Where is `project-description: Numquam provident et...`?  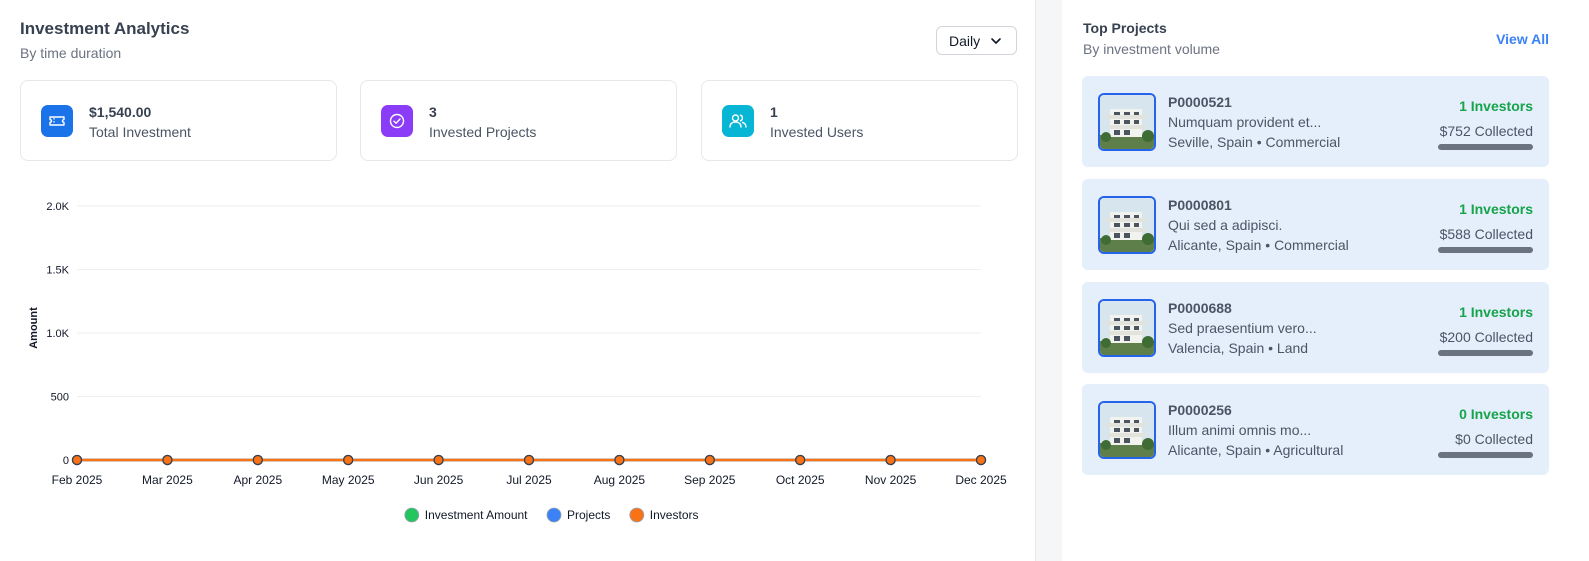
project-description: Numquam provident et... is located at coordinates (1245, 122).